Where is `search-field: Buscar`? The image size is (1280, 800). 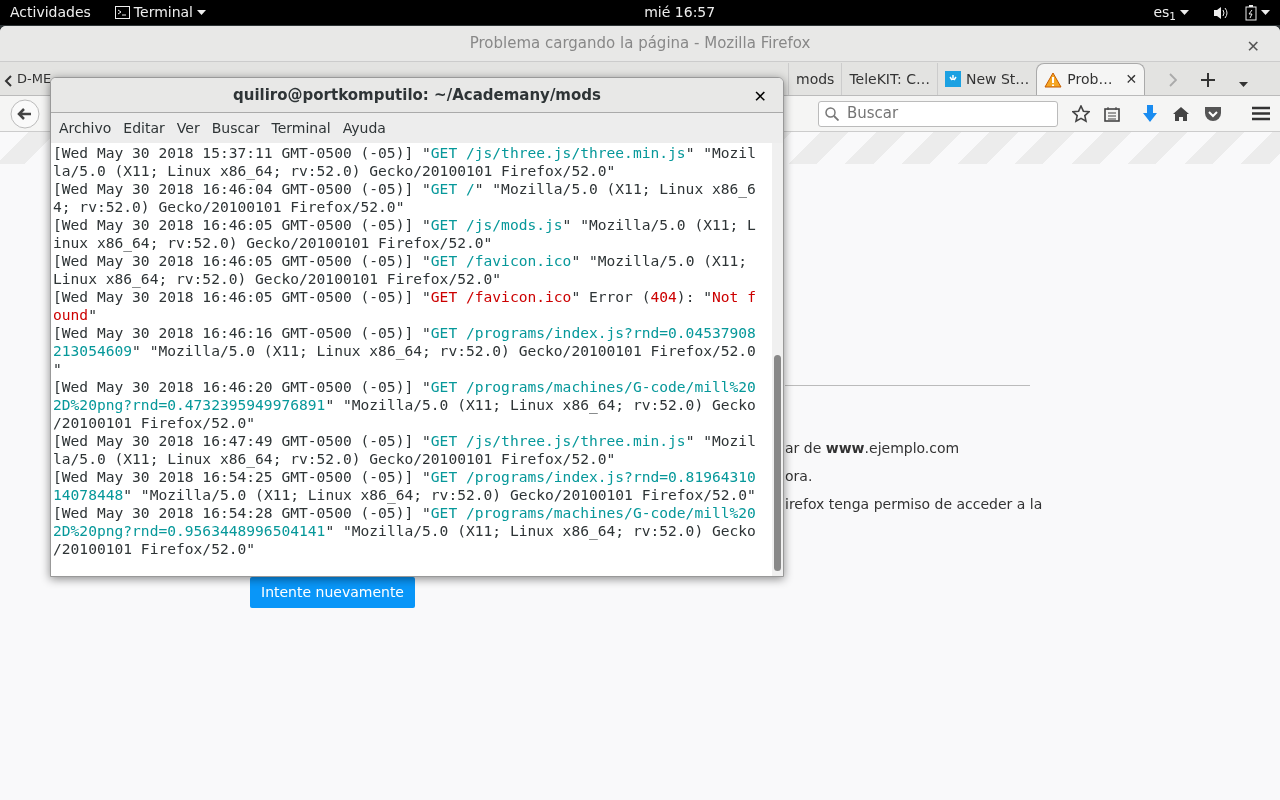
search-field: Buscar is located at coordinates (938, 113).